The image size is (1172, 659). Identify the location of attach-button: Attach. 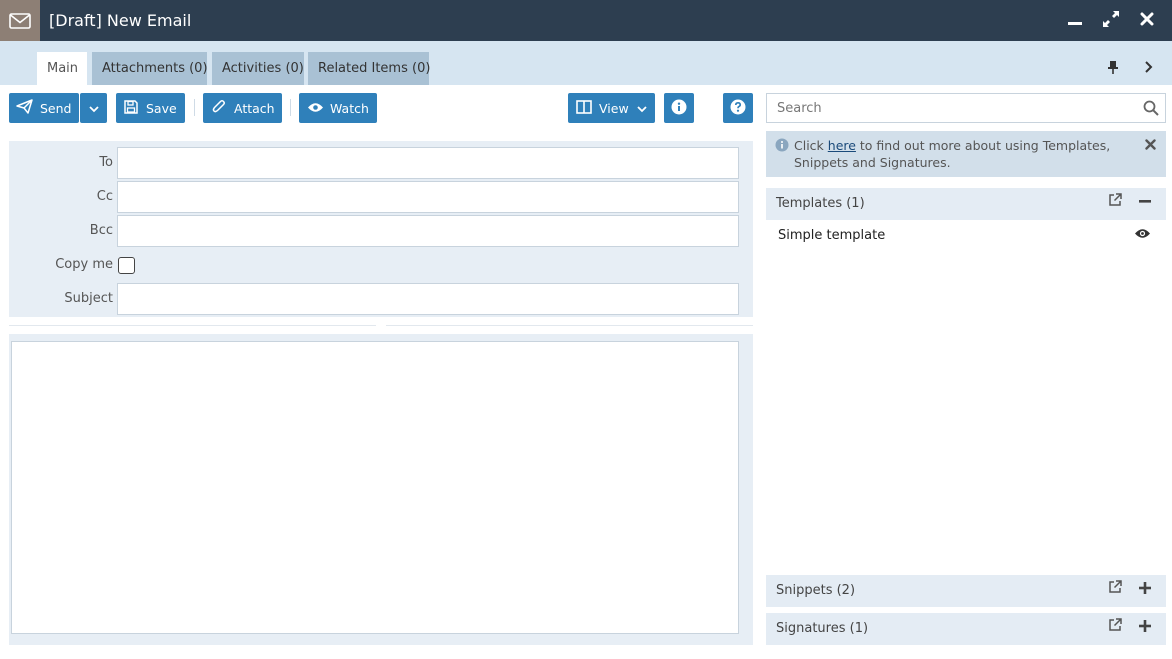
(242, 108).